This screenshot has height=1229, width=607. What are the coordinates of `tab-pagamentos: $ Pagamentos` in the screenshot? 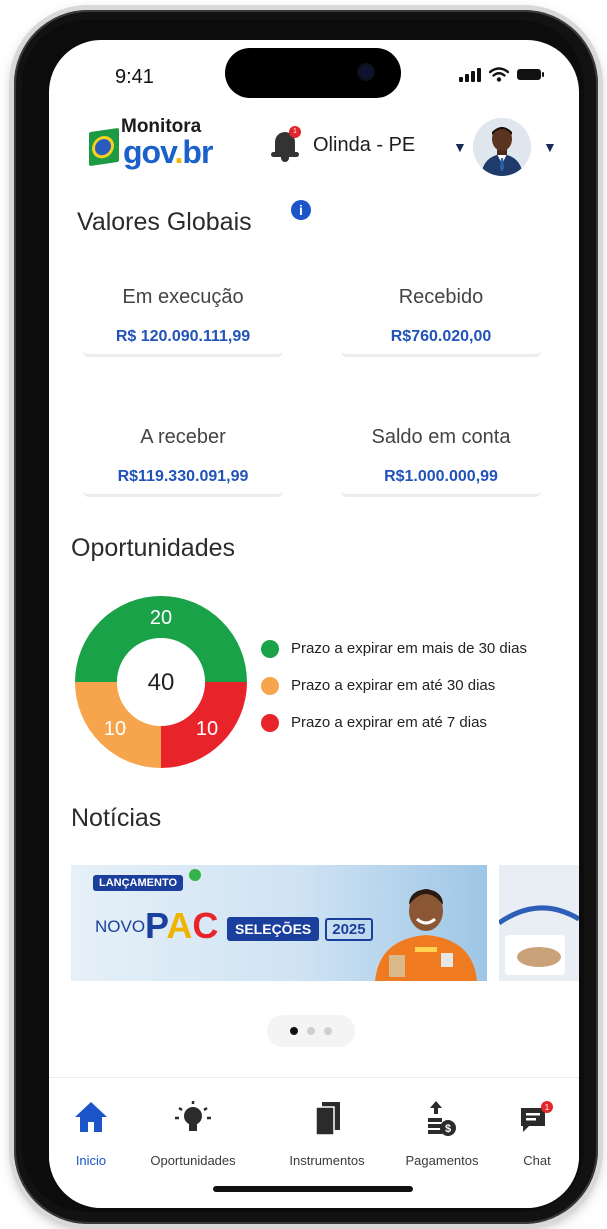 It's located at (442, 1133).